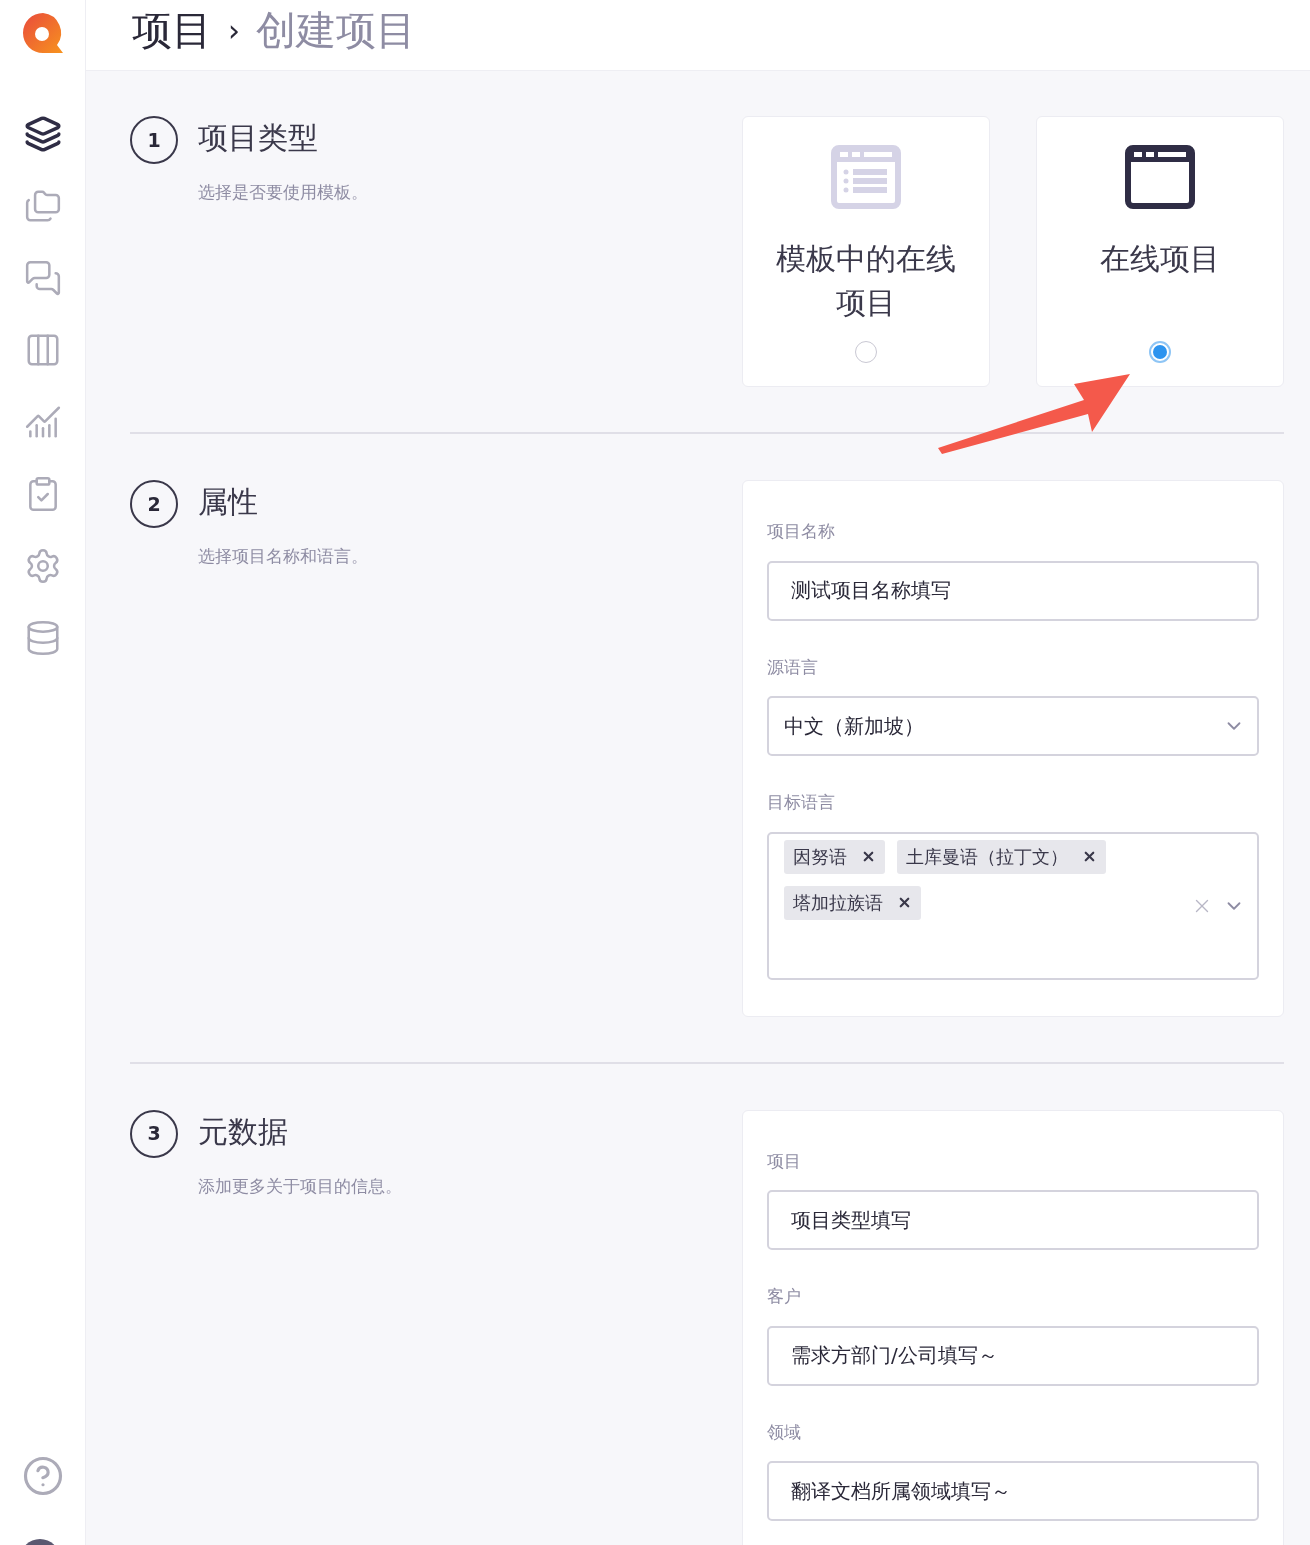 This screenshot has height=1545, width=1310. I want to click on step-number: 3, so click(154, 1133).